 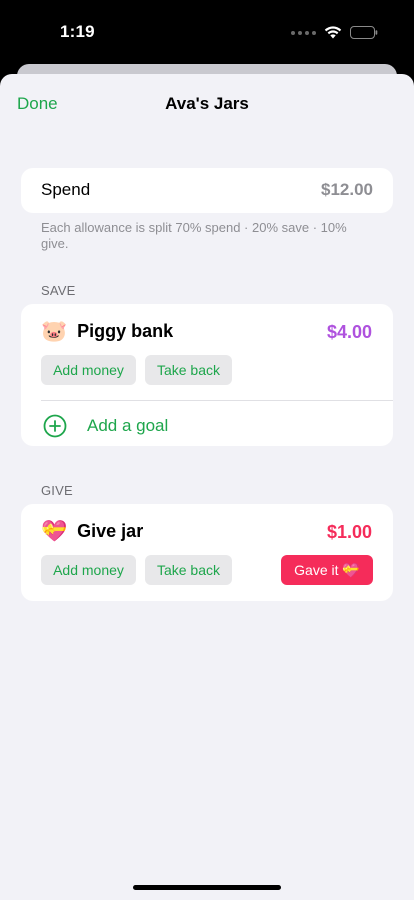 I want to click on cellular-signal-icon, so click(x=303, y=32).